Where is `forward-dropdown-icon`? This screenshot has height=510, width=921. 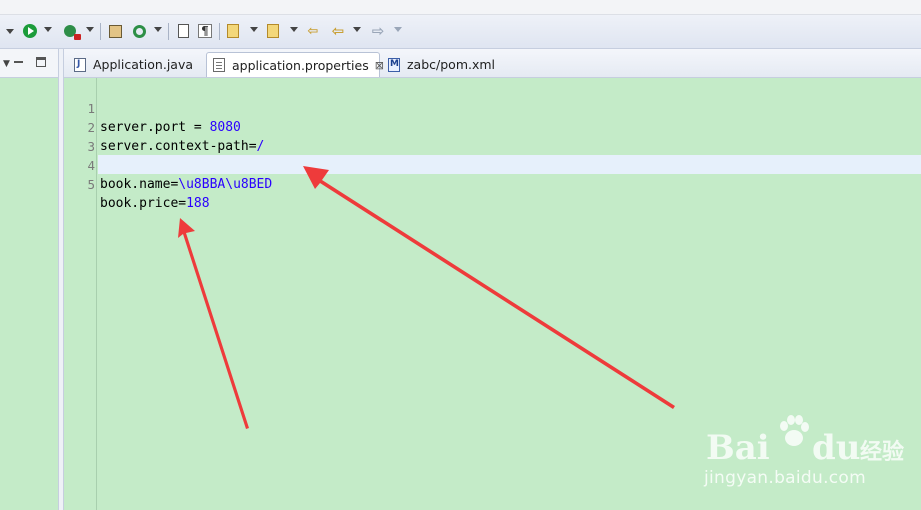 forward-dropdown-icon is located at coordinates (398, 29).